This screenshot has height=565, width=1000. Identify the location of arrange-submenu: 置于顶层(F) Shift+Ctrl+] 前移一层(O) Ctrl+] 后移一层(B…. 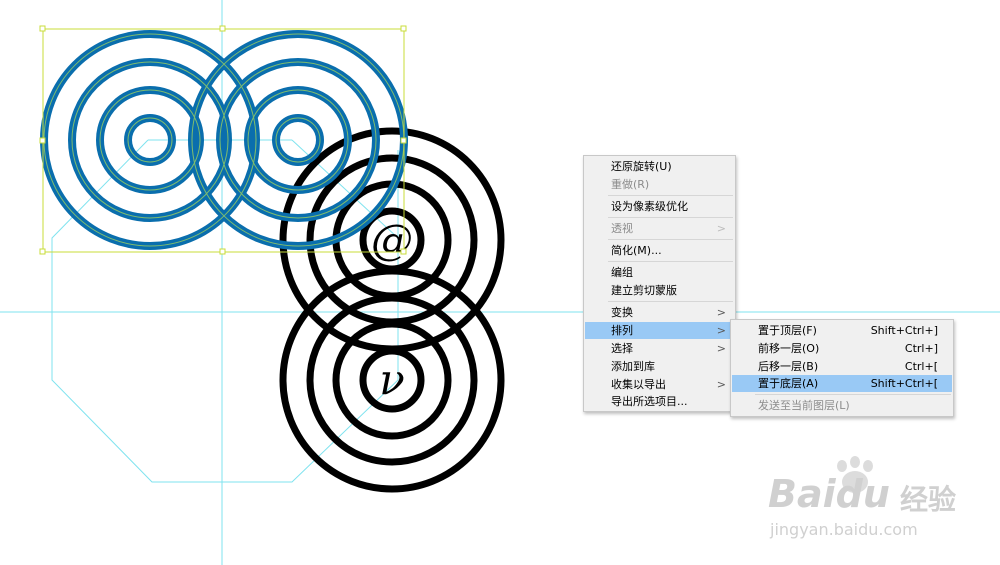
(842, 368).